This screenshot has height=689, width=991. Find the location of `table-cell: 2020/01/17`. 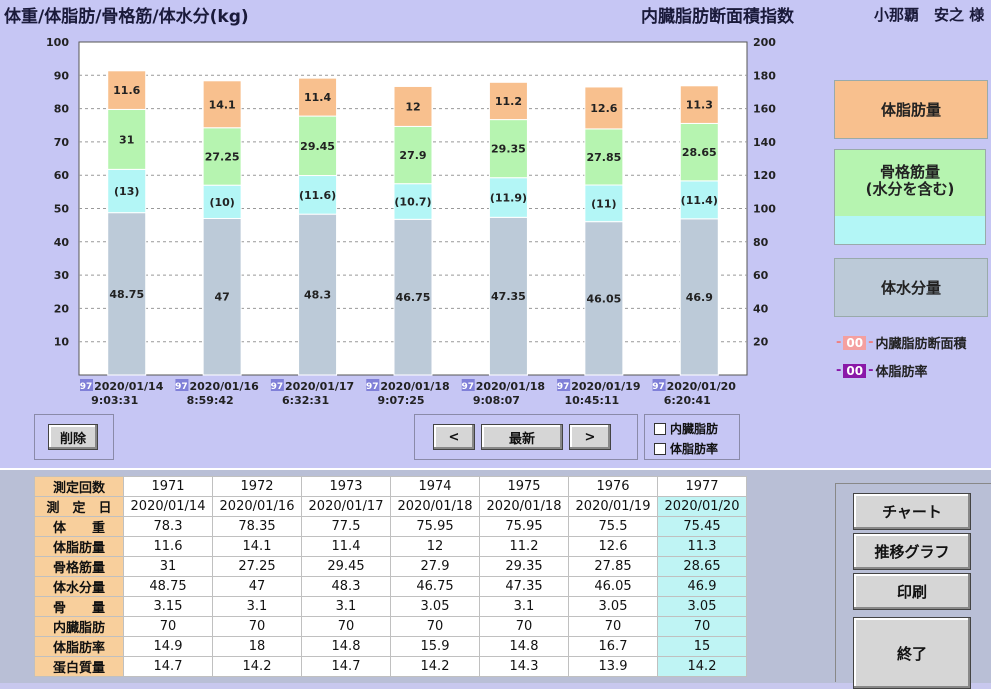

table-cell: 2020/01/17 is located at coordinates (346, 506).